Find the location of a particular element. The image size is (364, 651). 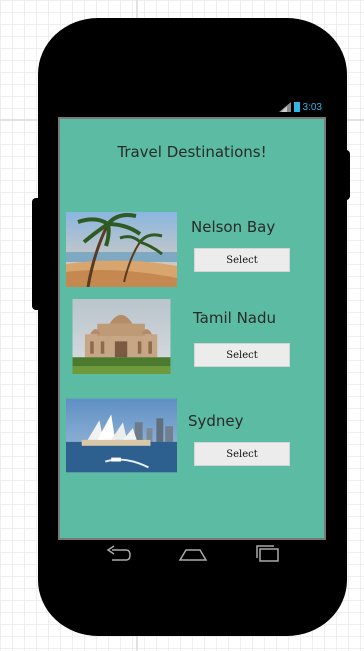

back-icon is located at coordinates (118, 554).